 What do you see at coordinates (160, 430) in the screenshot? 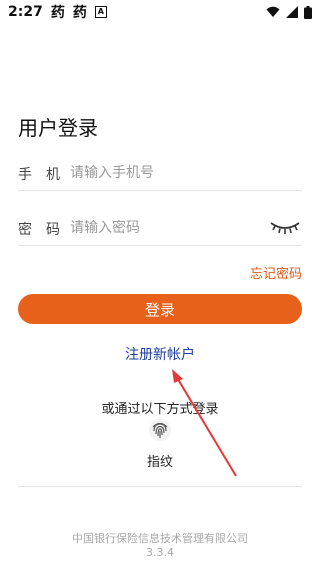
I see `fingerprint-icon` at bounding box center [160, 430].